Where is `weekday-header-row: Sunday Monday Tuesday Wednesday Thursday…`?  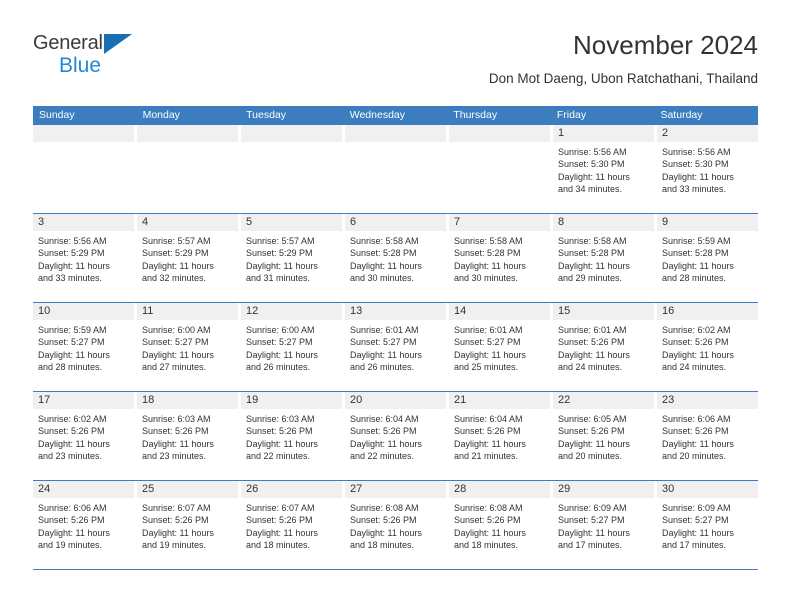
weekday-header-row: Sunday Monday Tuesday Wednesday Thursday… is located at coordinates (395, 115).